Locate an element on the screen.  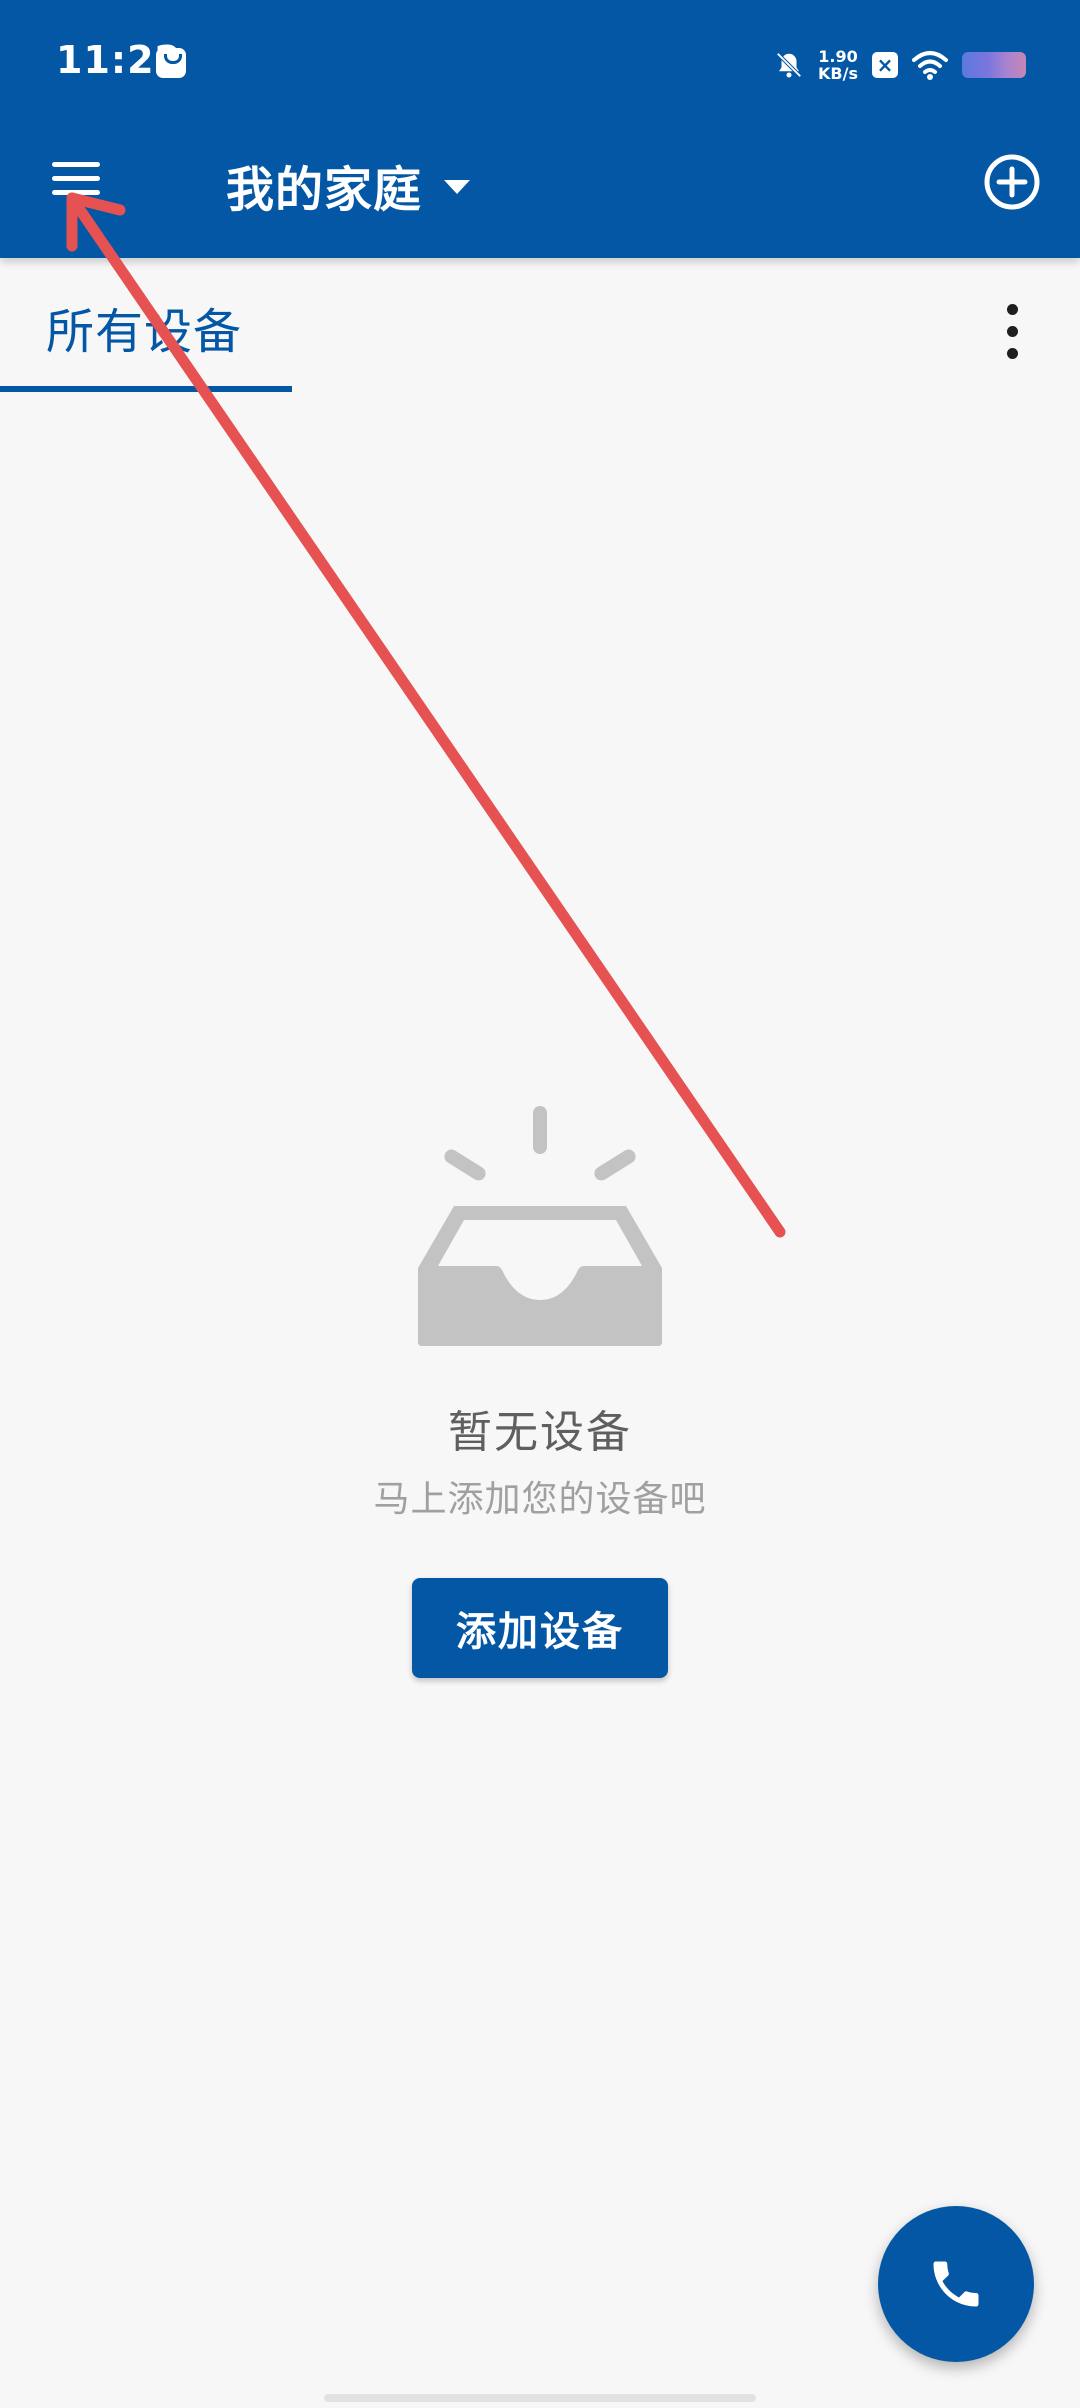
more-vert-icon is located at coordinates (1012, 332).